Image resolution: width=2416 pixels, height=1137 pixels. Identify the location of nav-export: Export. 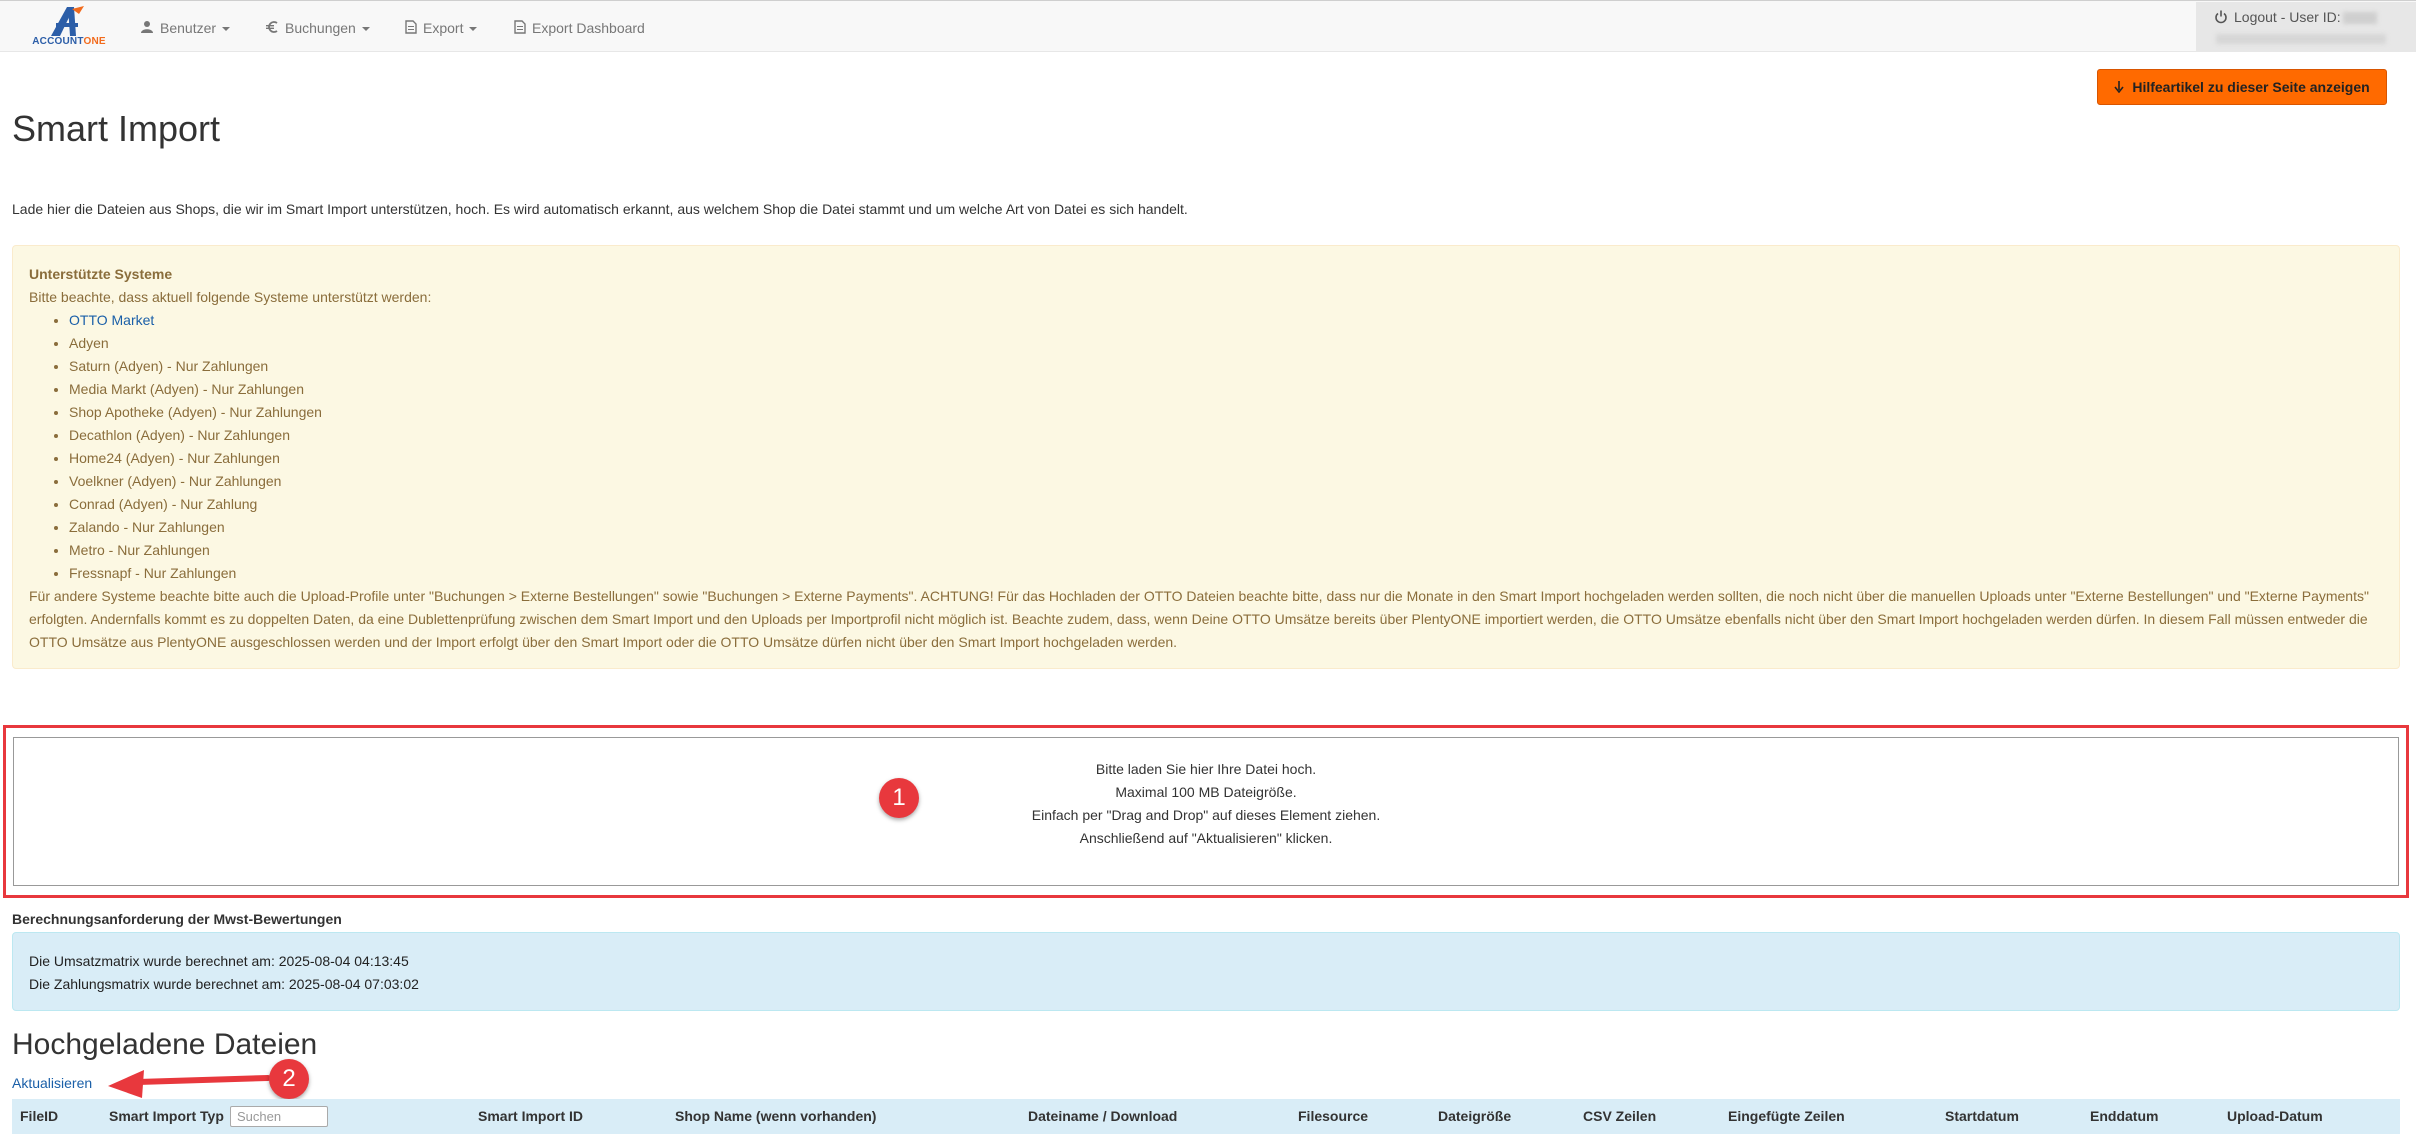
(441, 28).